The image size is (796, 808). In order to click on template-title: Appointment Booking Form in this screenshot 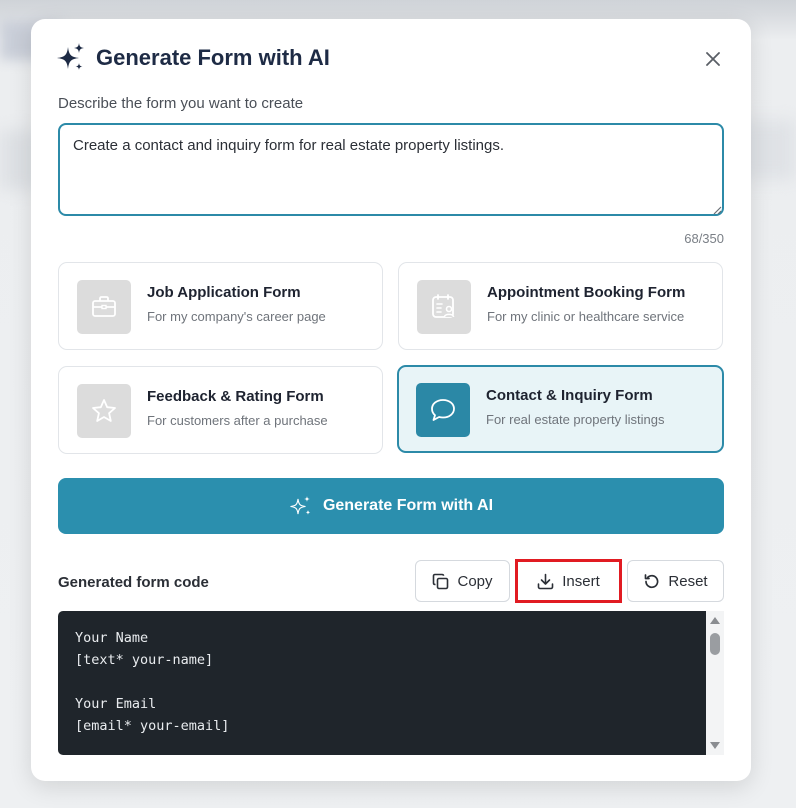, I will do `click(586, 292)`.